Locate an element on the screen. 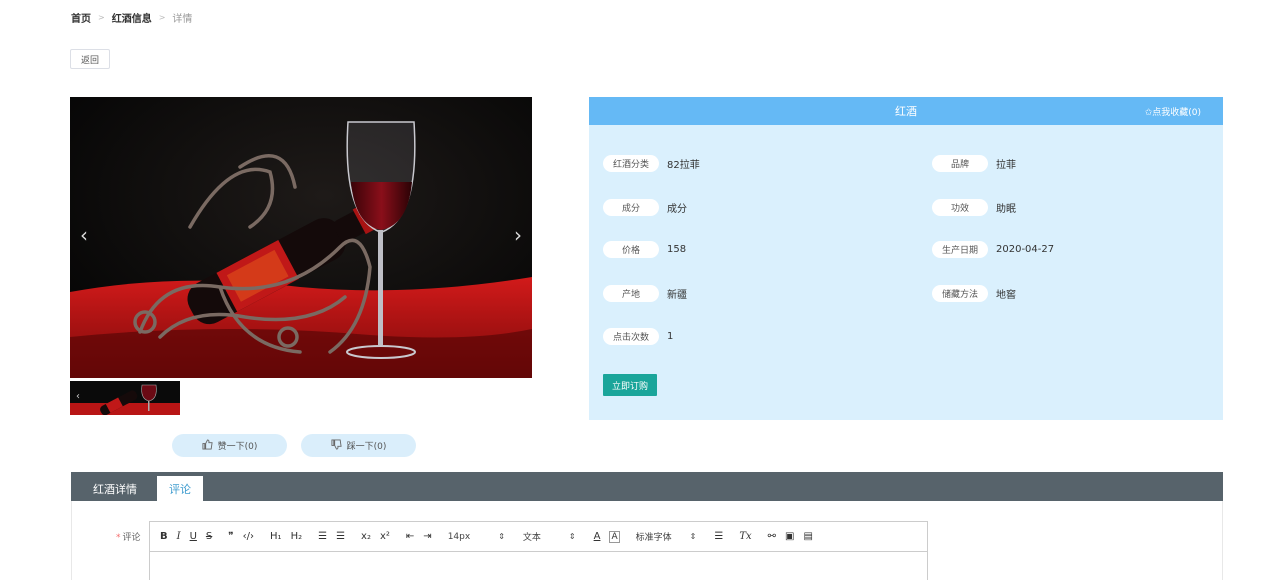  comment-field-label: * 评论 is located at coordinates (128, 536).